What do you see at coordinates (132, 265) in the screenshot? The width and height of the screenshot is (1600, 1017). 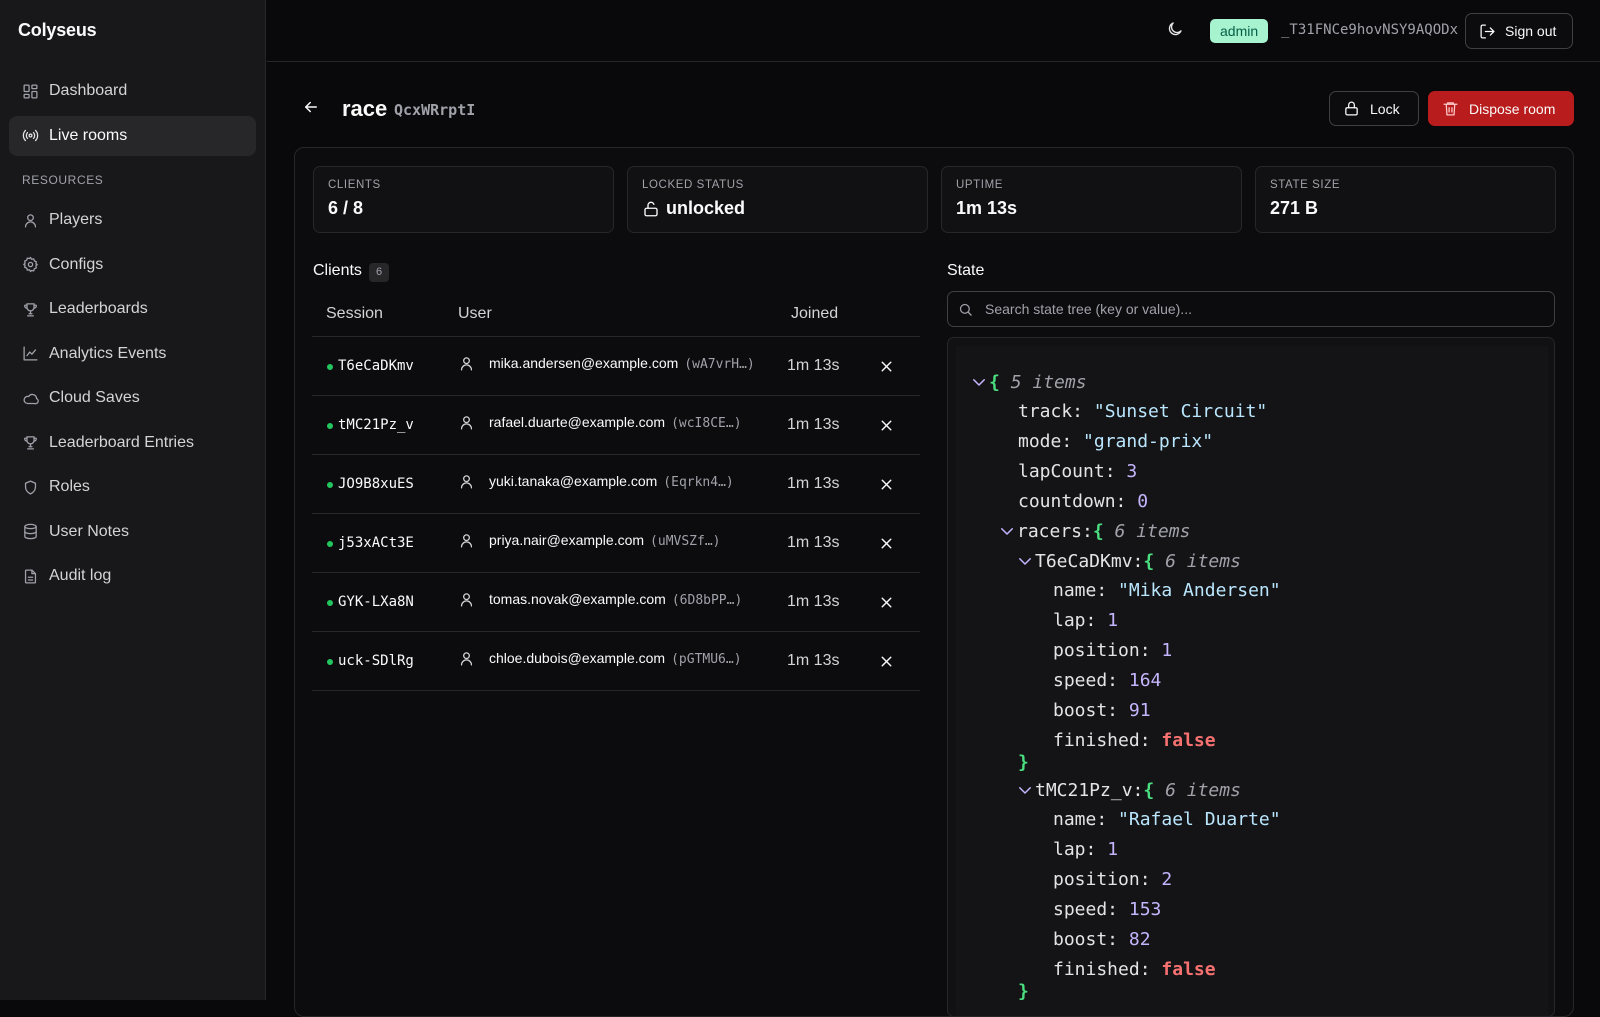 I see `sidebar-item-configs: Configs` at bounding box center [132, 265].